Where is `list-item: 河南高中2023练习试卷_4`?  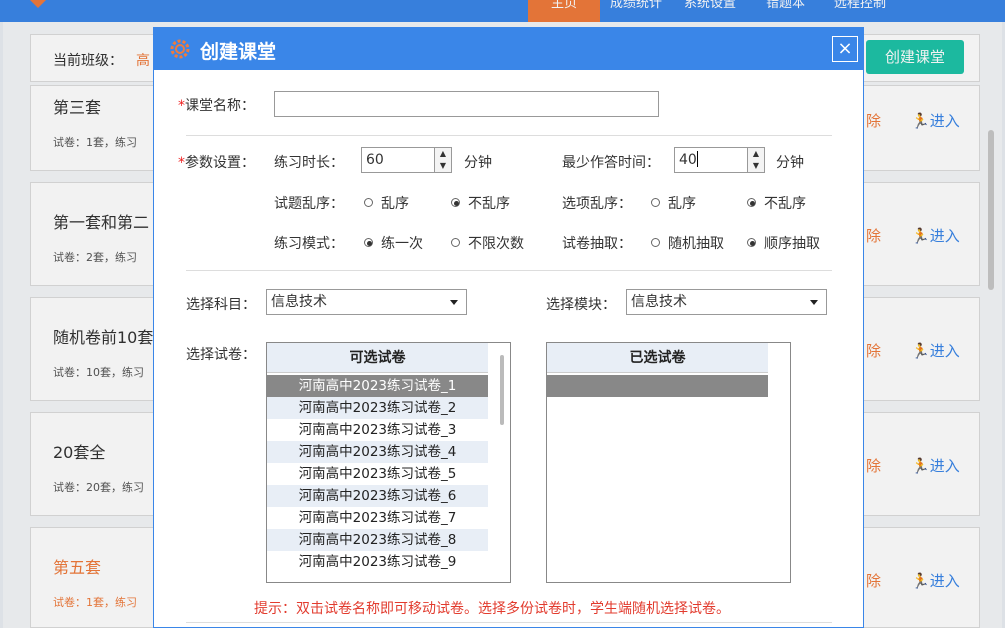
list-item: 河南高中2023练习试卷_4 is located at coordinates (377, 452).